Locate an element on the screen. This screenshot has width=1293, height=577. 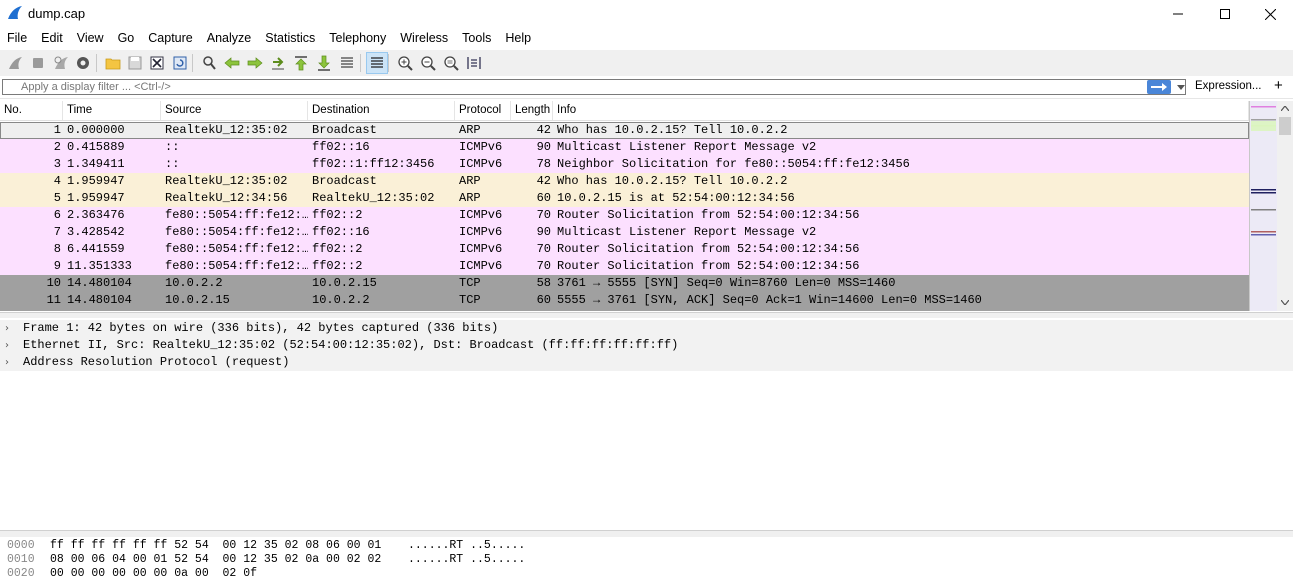
packet-cell-dst: Broadcast is located at coordinates (344, 130).